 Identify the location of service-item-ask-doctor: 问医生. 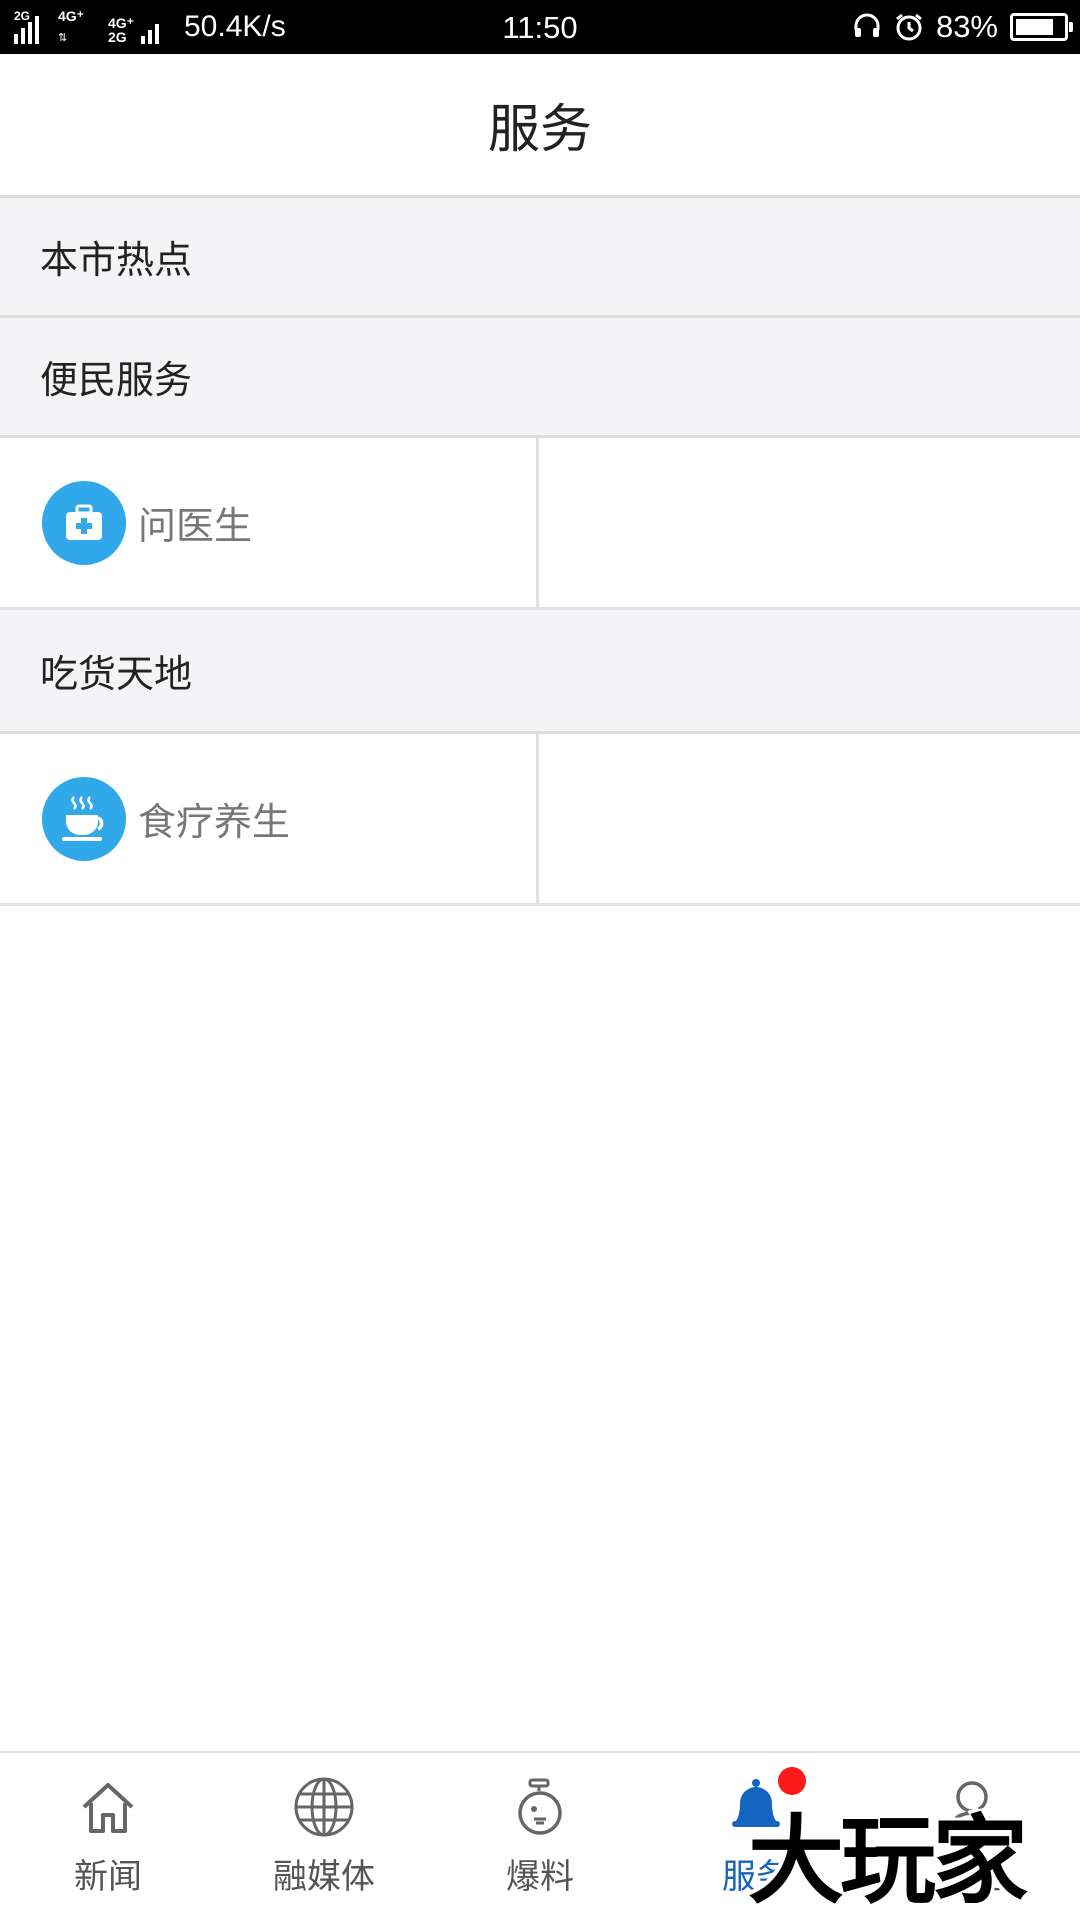
(269, 522).